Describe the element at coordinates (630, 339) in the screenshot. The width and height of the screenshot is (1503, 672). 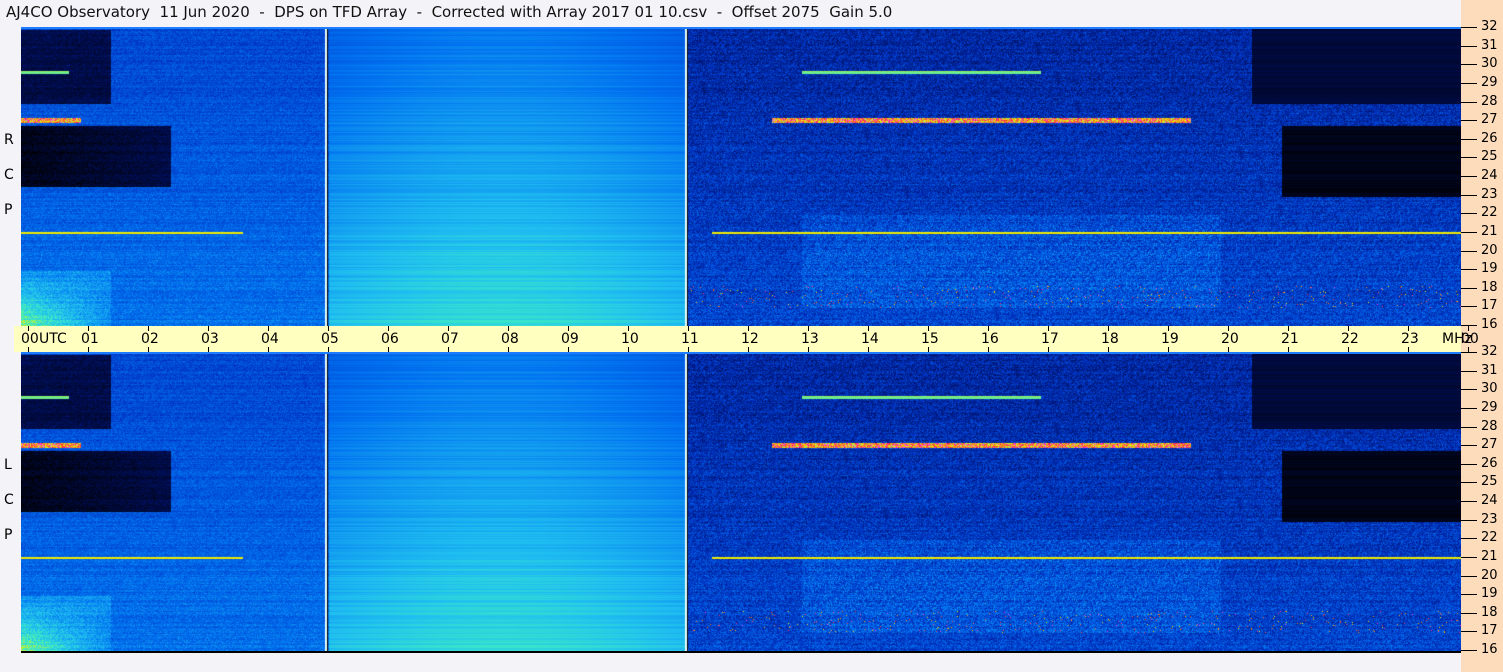
I see `x-tick-label: 10` at that location.